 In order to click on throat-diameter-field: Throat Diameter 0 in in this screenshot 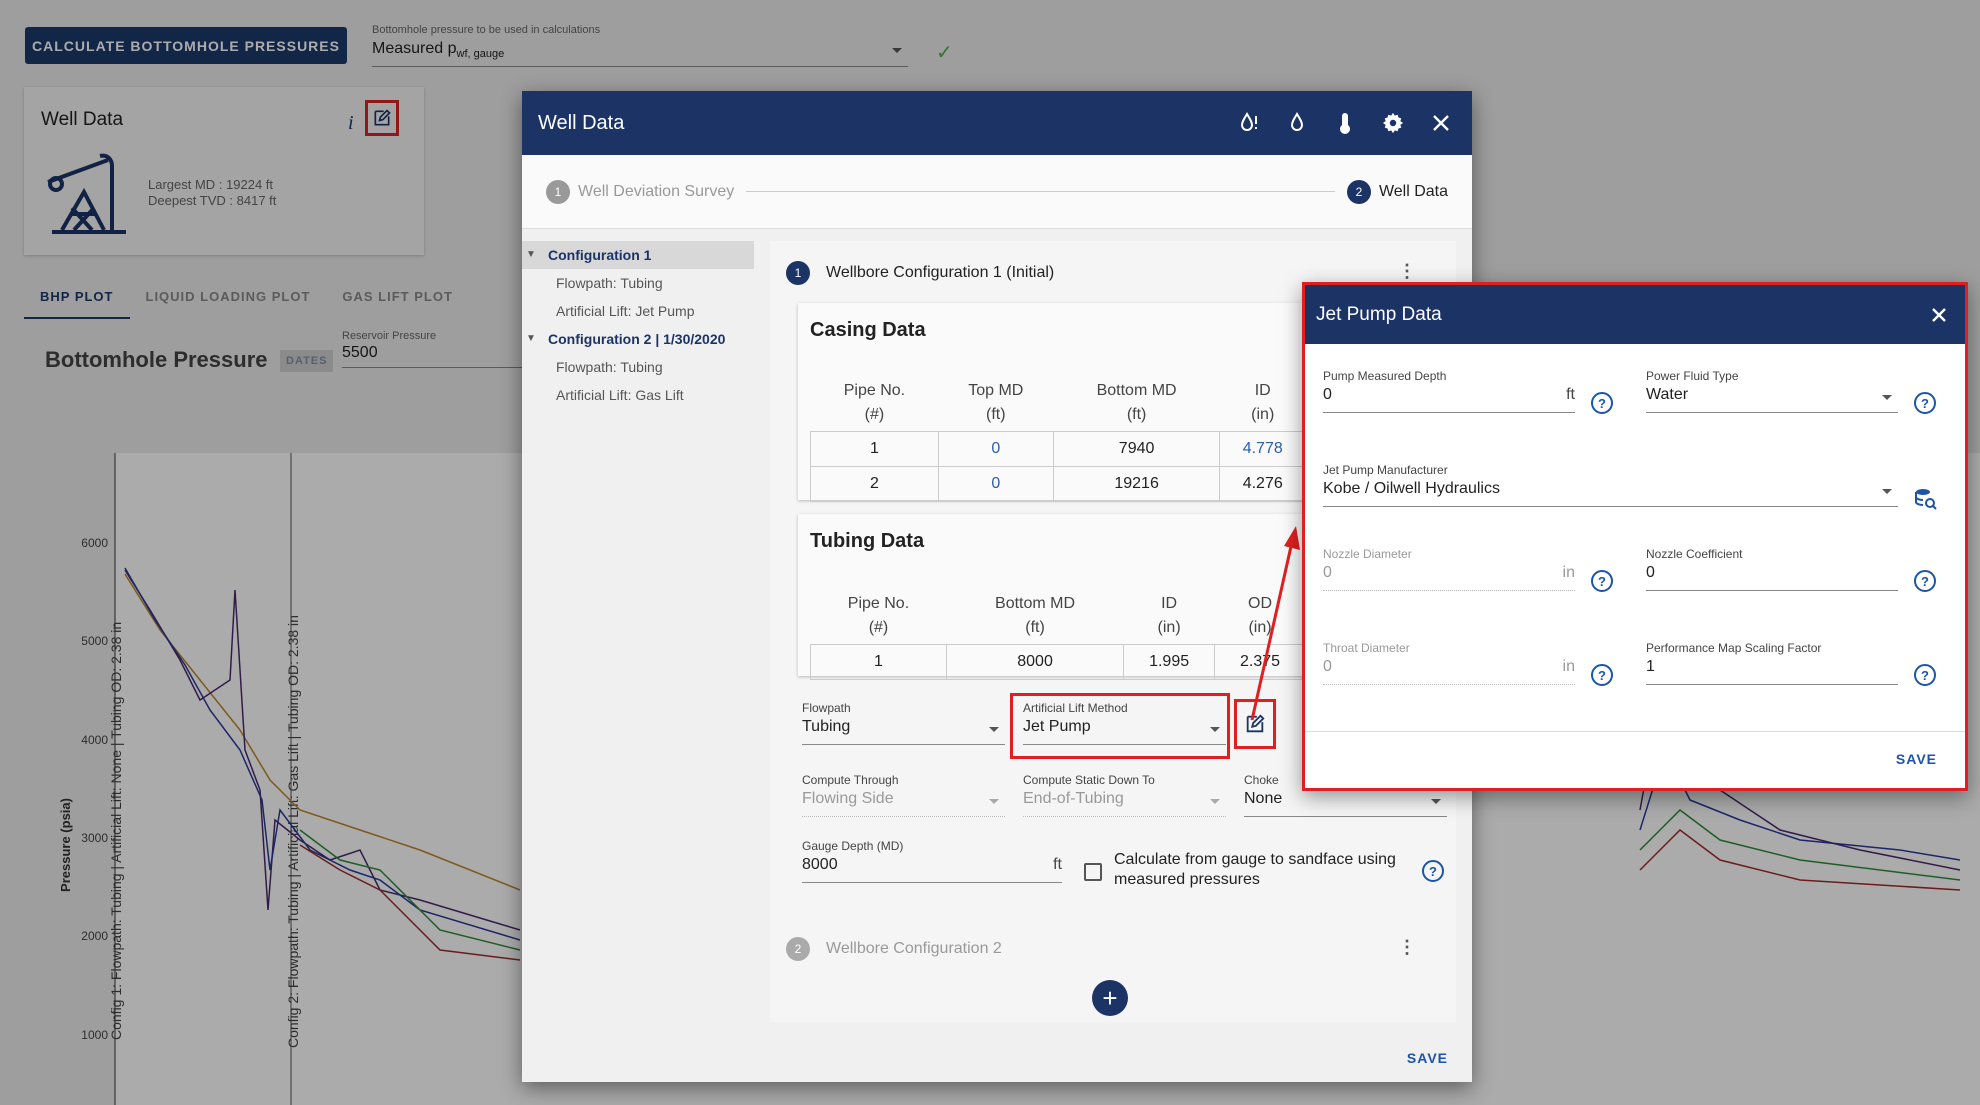, I will do `click(1449, 663)`.